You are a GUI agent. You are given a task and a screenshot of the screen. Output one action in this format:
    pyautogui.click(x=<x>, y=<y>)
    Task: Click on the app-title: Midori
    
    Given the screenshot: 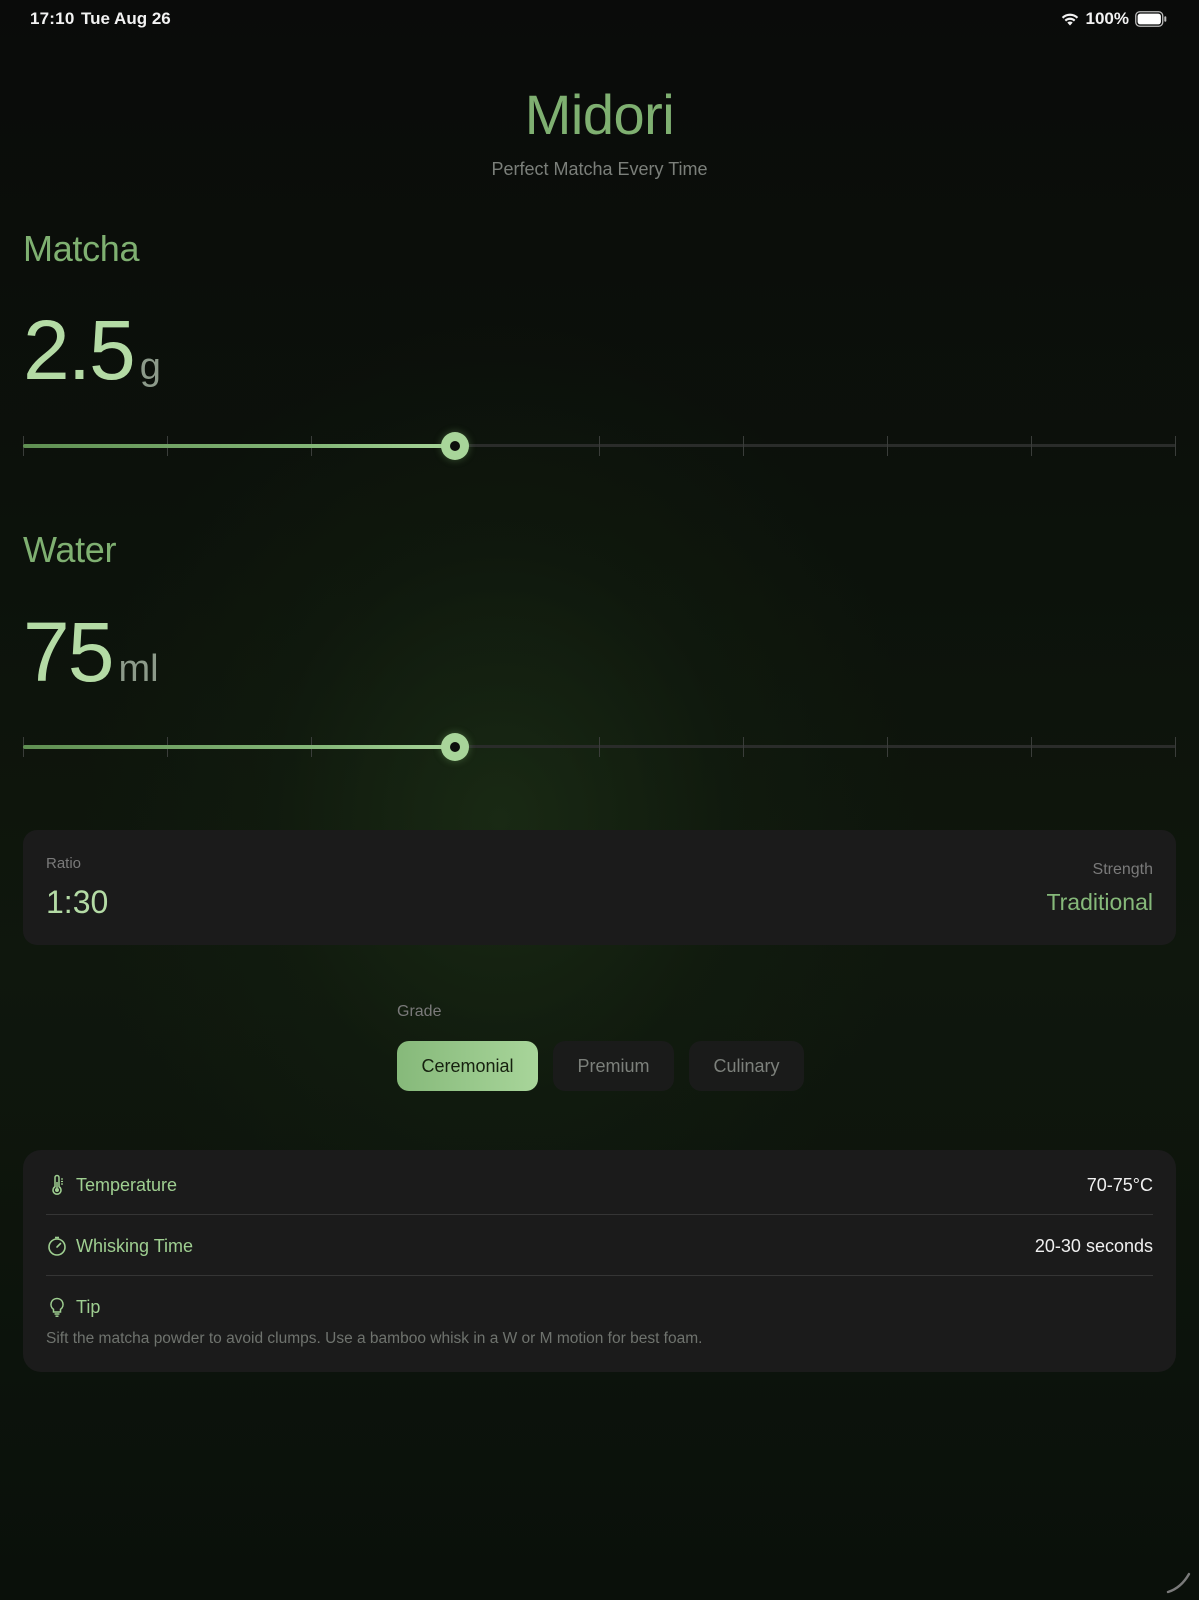 What is the action you would take?
    pyautogui.click(x=599, y=114)
    